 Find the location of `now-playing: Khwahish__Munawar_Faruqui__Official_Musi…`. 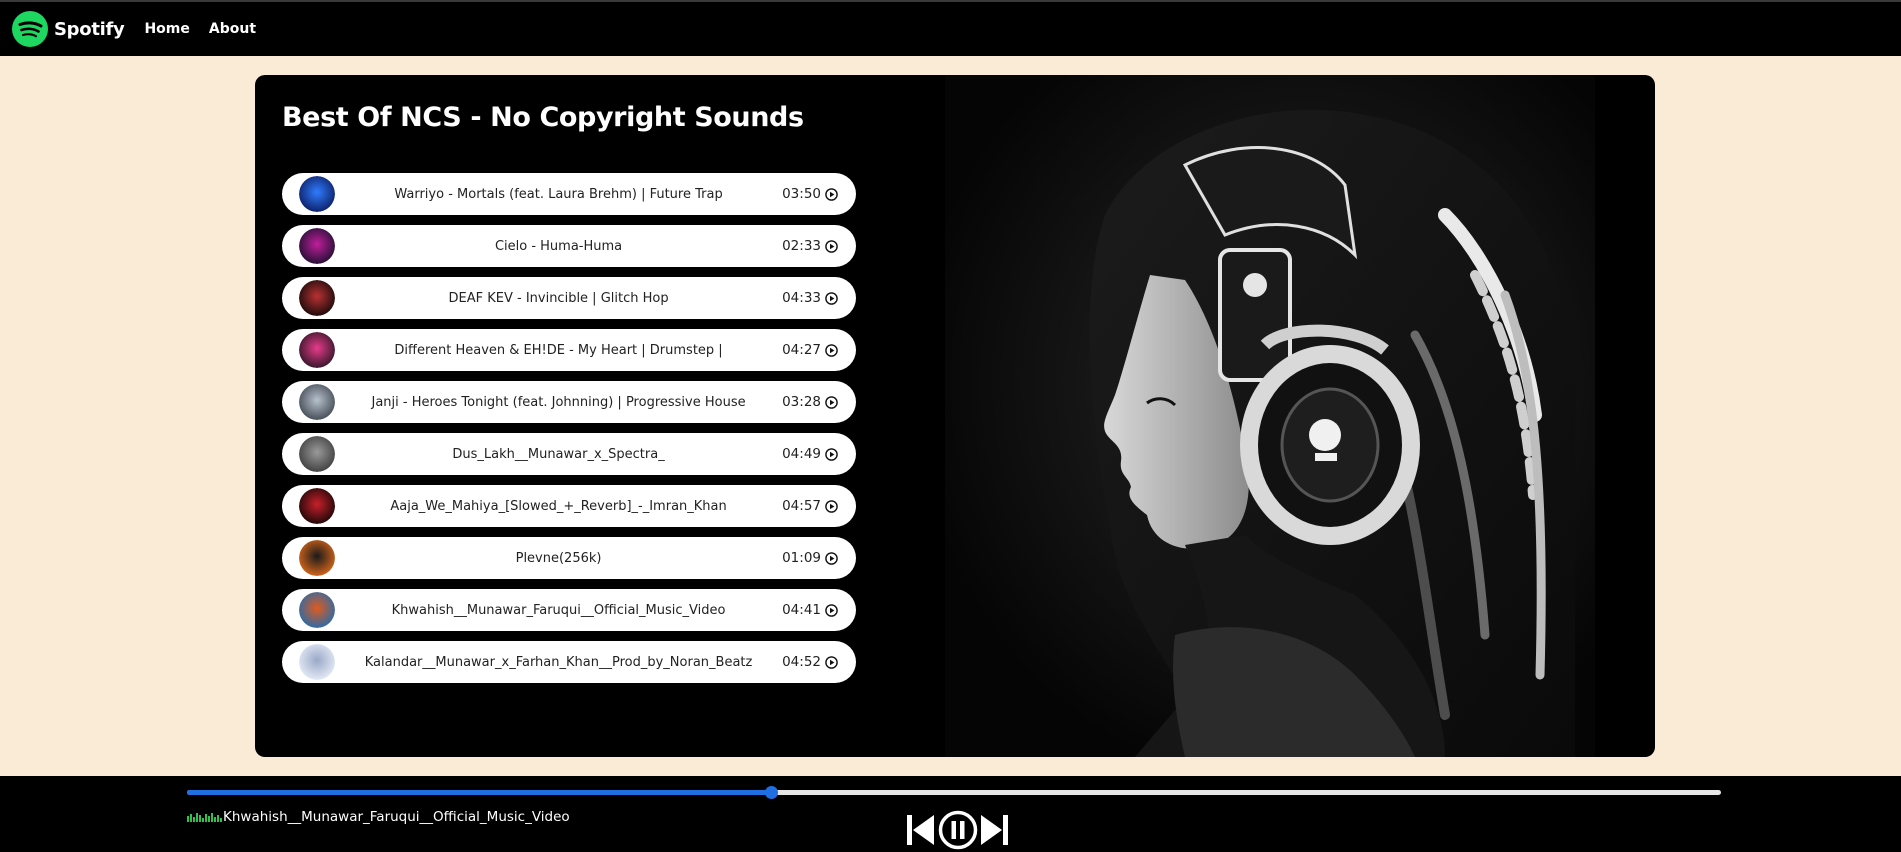

now-playing: Khwahish__Munawar_Faruqui__Official_Musi… is located at coordinates (378, 817).